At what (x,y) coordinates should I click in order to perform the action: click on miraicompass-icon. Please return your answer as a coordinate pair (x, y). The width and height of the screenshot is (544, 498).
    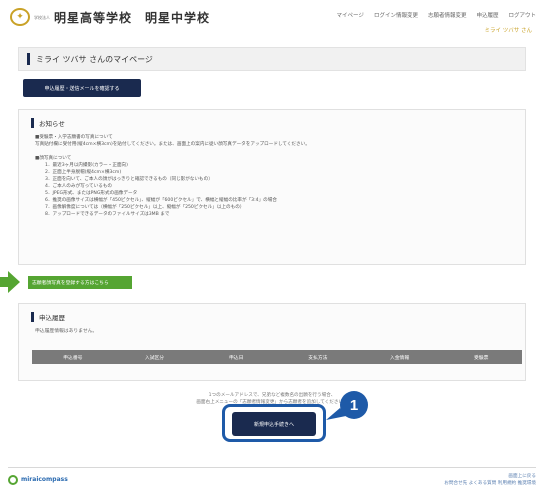
    Looking at the image, I should click on (13, 479).